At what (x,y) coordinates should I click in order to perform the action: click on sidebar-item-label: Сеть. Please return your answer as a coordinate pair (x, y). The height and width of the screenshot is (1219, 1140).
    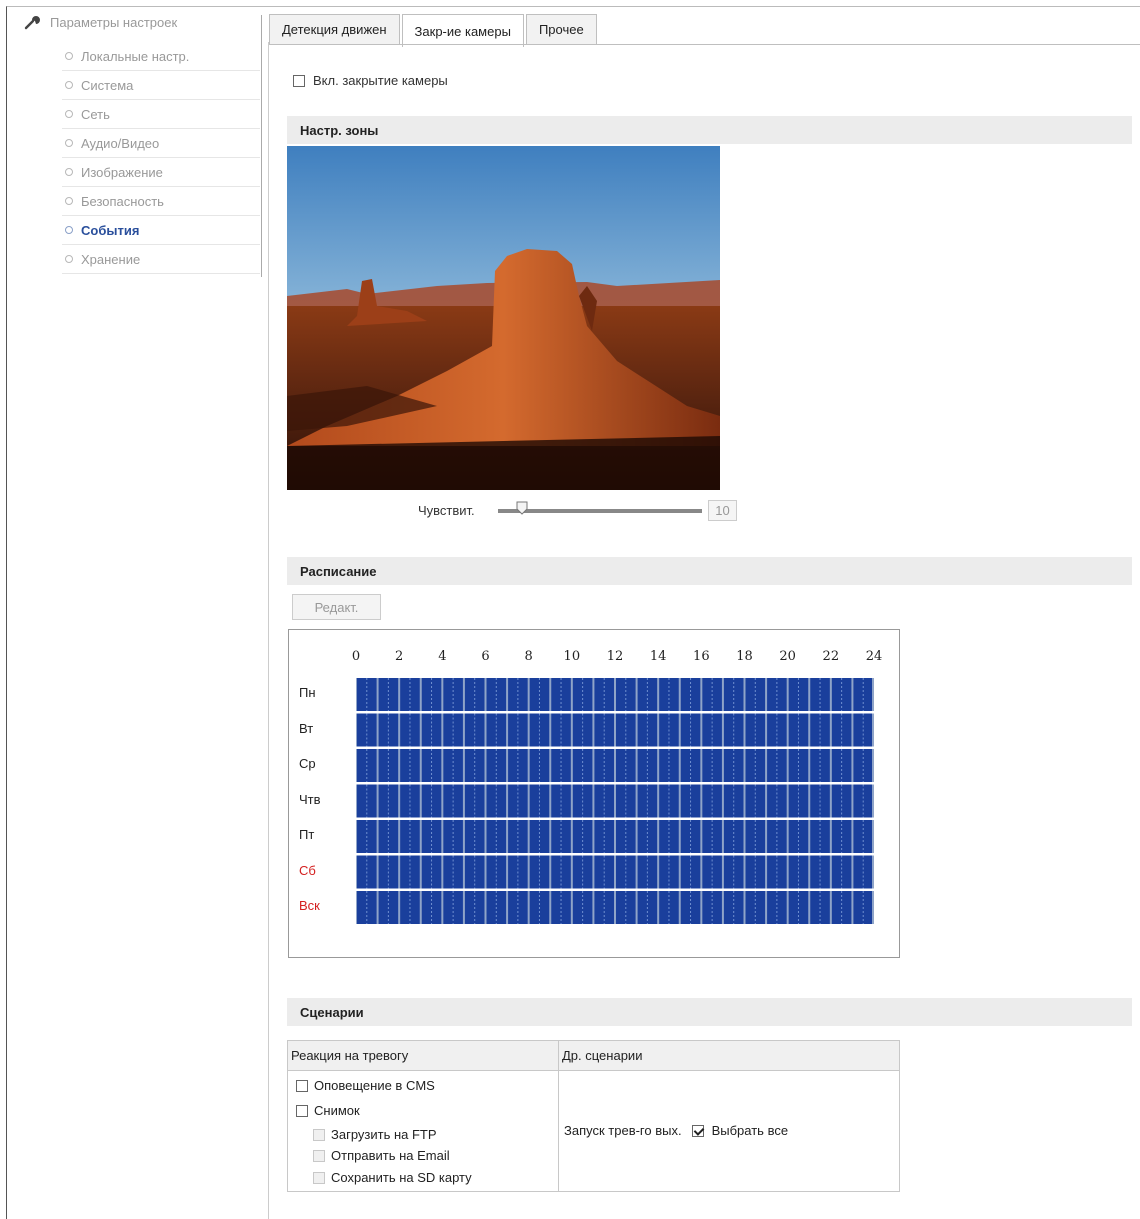
    Looking at the image, I should click on (95, 114).